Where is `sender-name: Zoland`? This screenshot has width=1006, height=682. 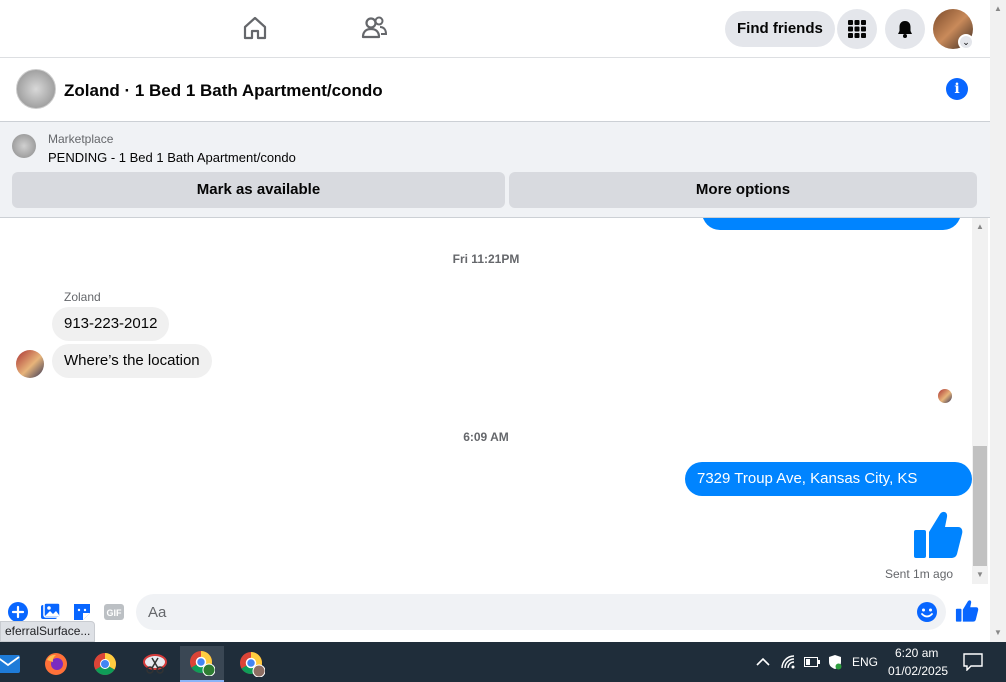 sender-name: Zoland is located at coordinates (82, 297).